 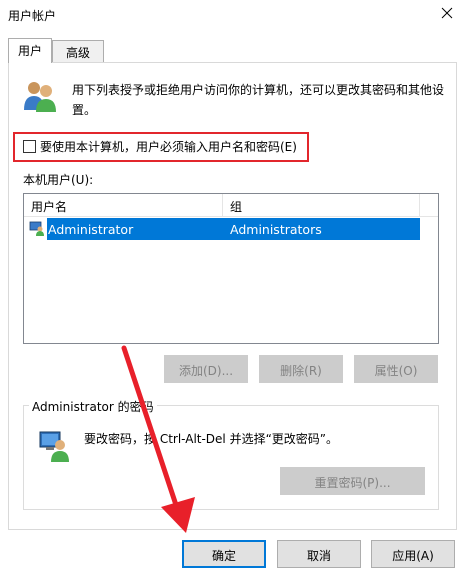 I want to click on computer-user-icon, so click(x=54, y=446).